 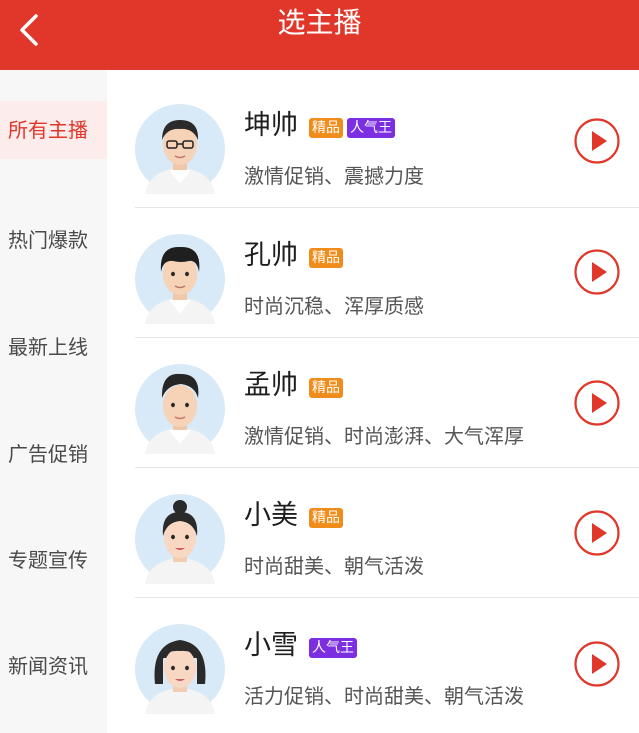 I want to click on sidebar-item-newest: 最新上线, so click(x=53, y=347).